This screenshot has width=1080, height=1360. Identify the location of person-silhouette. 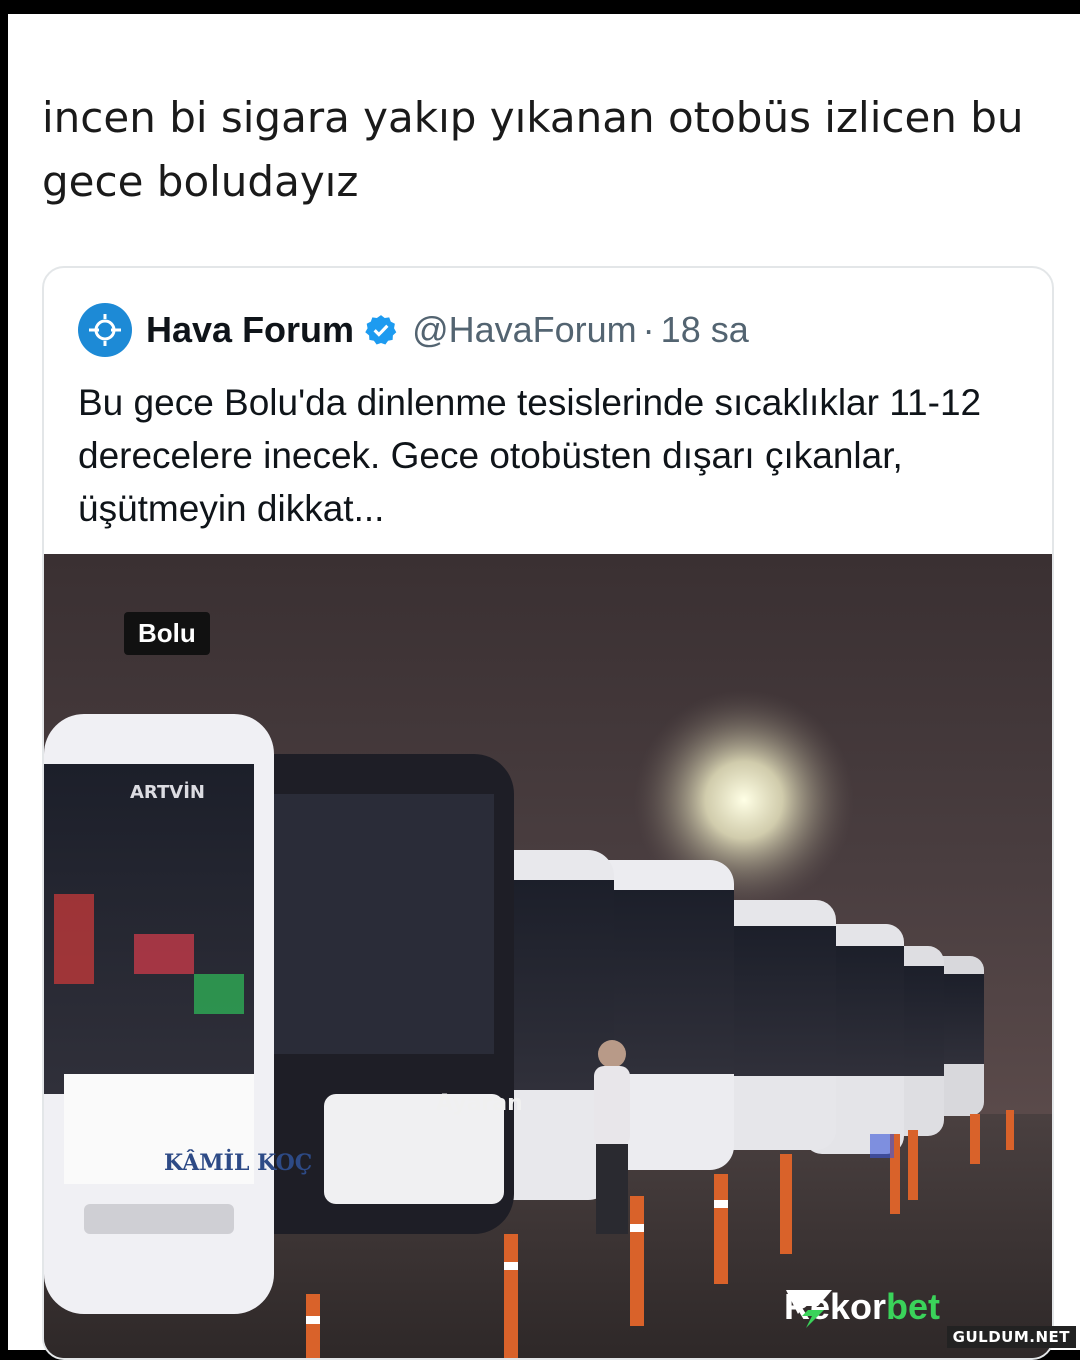
(612, 1137).